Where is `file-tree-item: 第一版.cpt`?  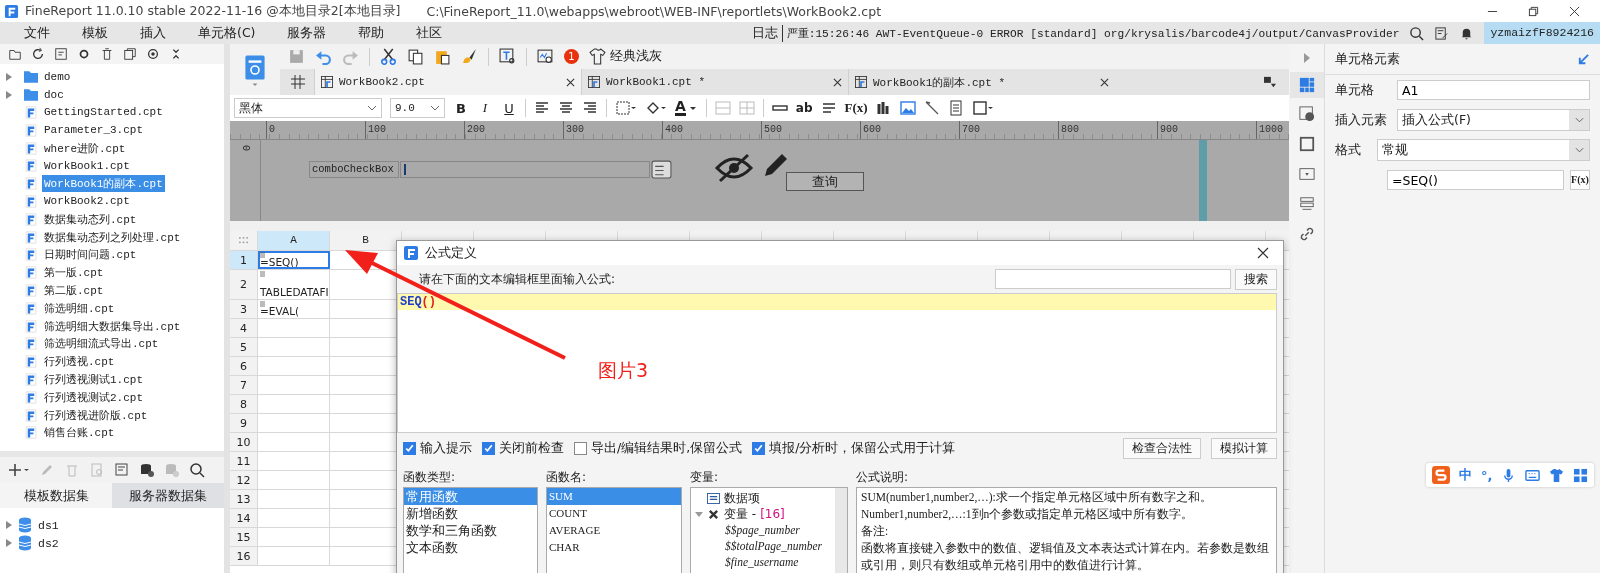
file-tree-item: 第一版.cpt is located at coordinates (74, 273).